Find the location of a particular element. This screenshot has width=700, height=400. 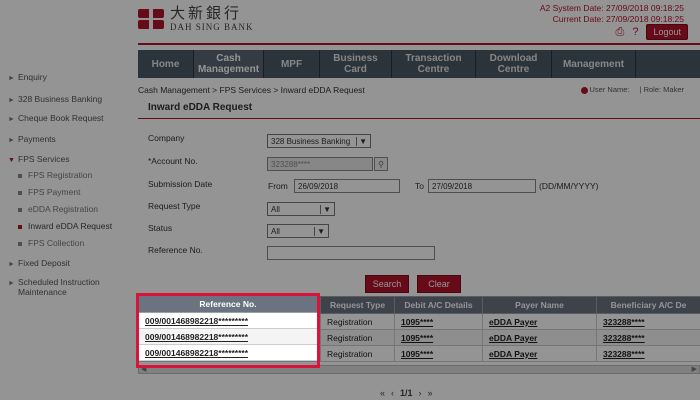

date-format-hint: (DD/MM/YYYY) is located at coordinates (569, 186).